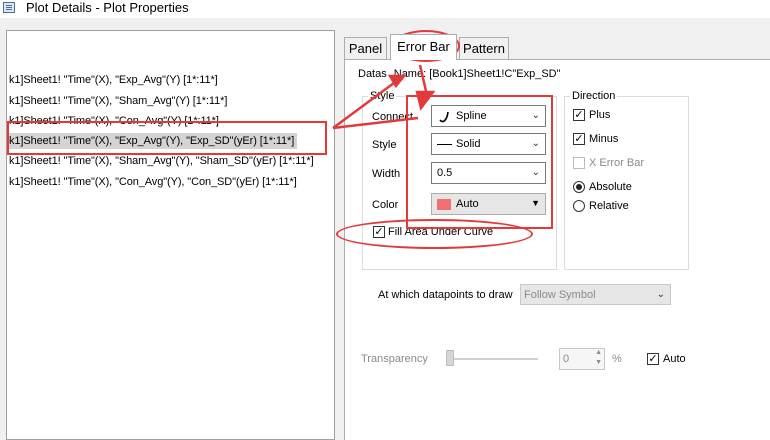 This screenshot has height=440, width=770. What do you see at coordinates (425, 100) in the screenshot?
I see `annotation-arrowhead-down` at bounding box center [425, 100].